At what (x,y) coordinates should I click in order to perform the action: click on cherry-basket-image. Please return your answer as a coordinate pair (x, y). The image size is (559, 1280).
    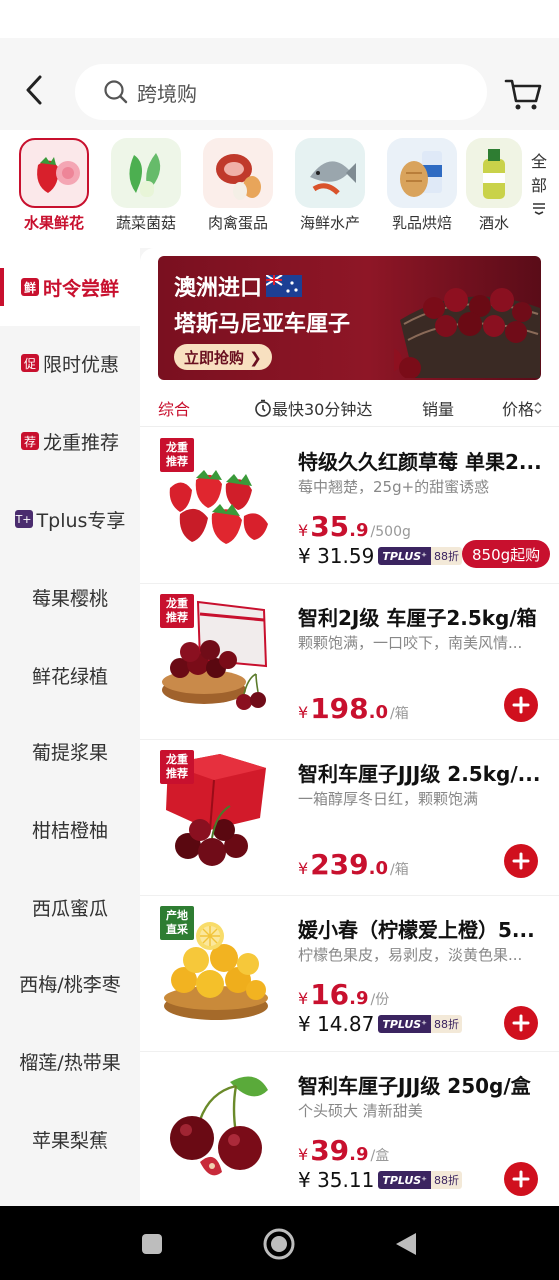
    Looking at the image, I should click on (467, 333).